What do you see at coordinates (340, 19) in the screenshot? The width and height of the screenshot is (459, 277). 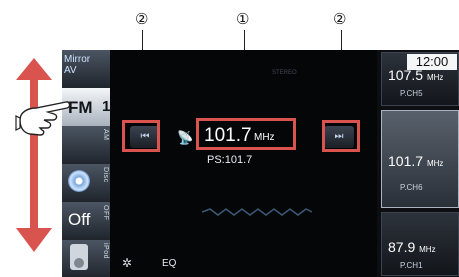 I see `callout-2-right: ②` at bounding box center [340, 19].